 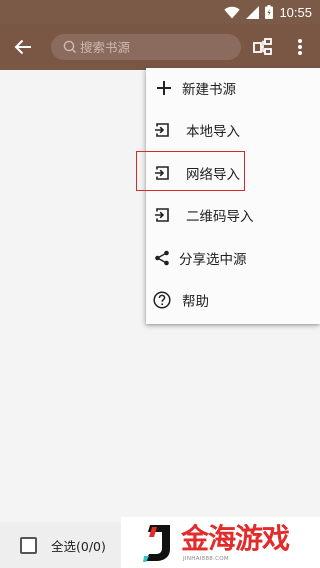 I want to click on search-box, so click(x=146, y=47).